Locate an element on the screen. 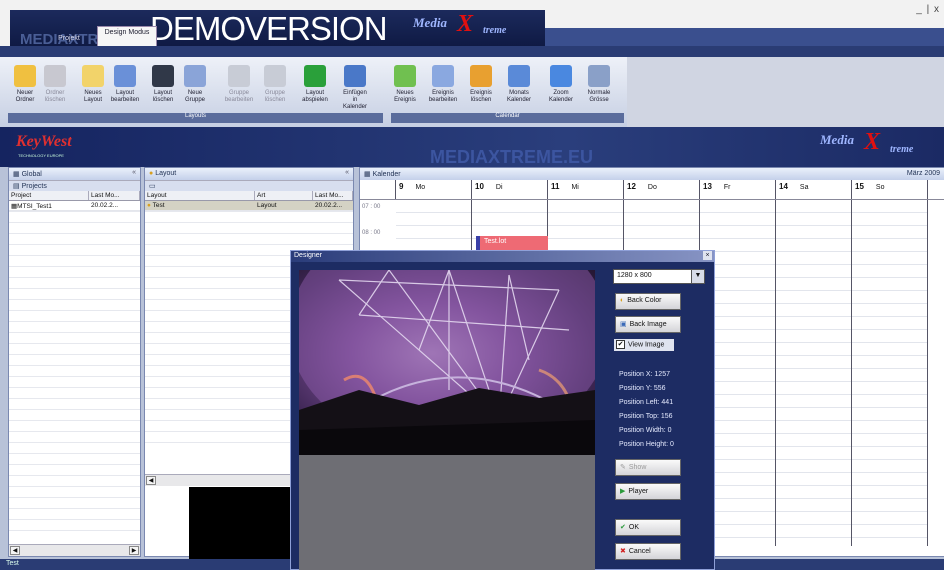  designer-title-bar: Designer × is located at coordinates (502, 256).